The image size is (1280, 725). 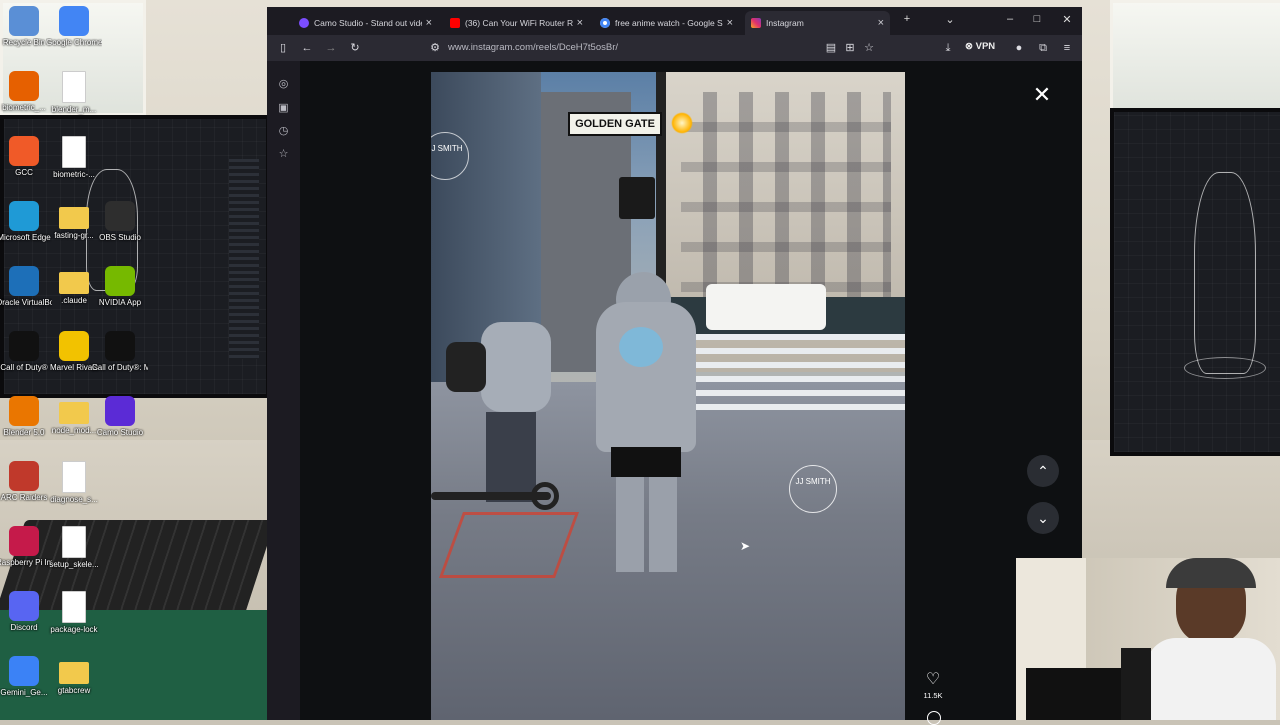 What do you see at coordinates (1019, 48) in the screenshot?
I see `account-icon: ●` at bounding box center [1019, 48].